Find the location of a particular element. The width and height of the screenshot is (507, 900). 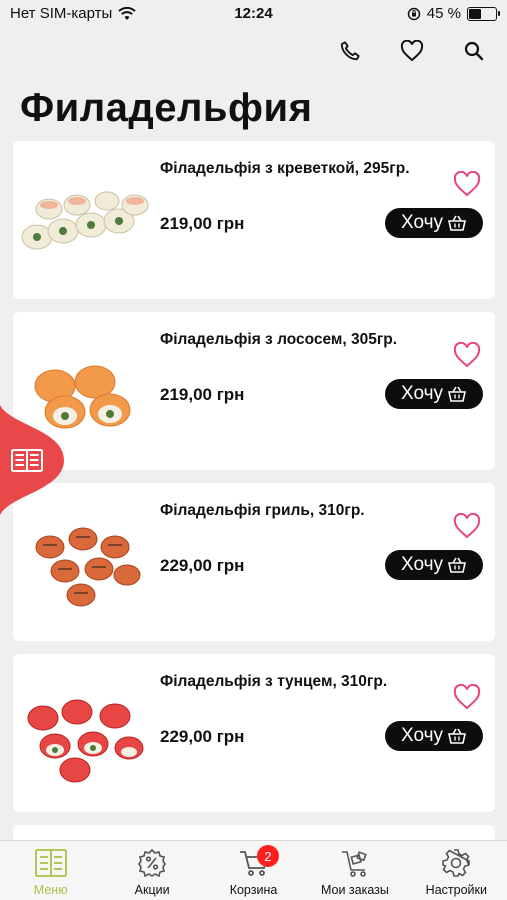

product-name: Філадельфія з креветкой, 295гр. is located at coordinates (285, 168).